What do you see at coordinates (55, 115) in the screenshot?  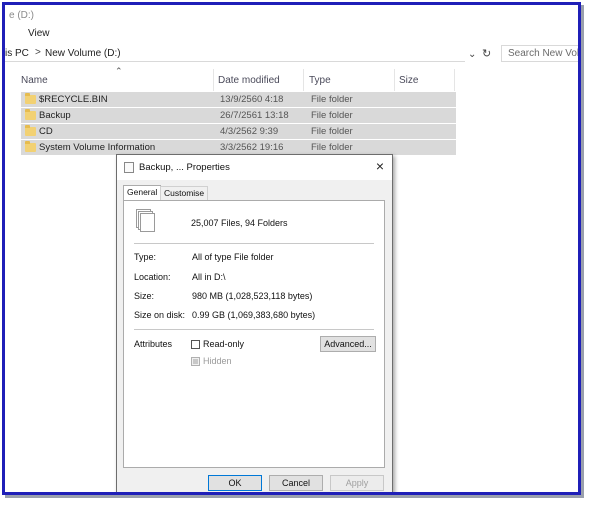 I see `file-name: Backup` at bounding box center [55, 115].